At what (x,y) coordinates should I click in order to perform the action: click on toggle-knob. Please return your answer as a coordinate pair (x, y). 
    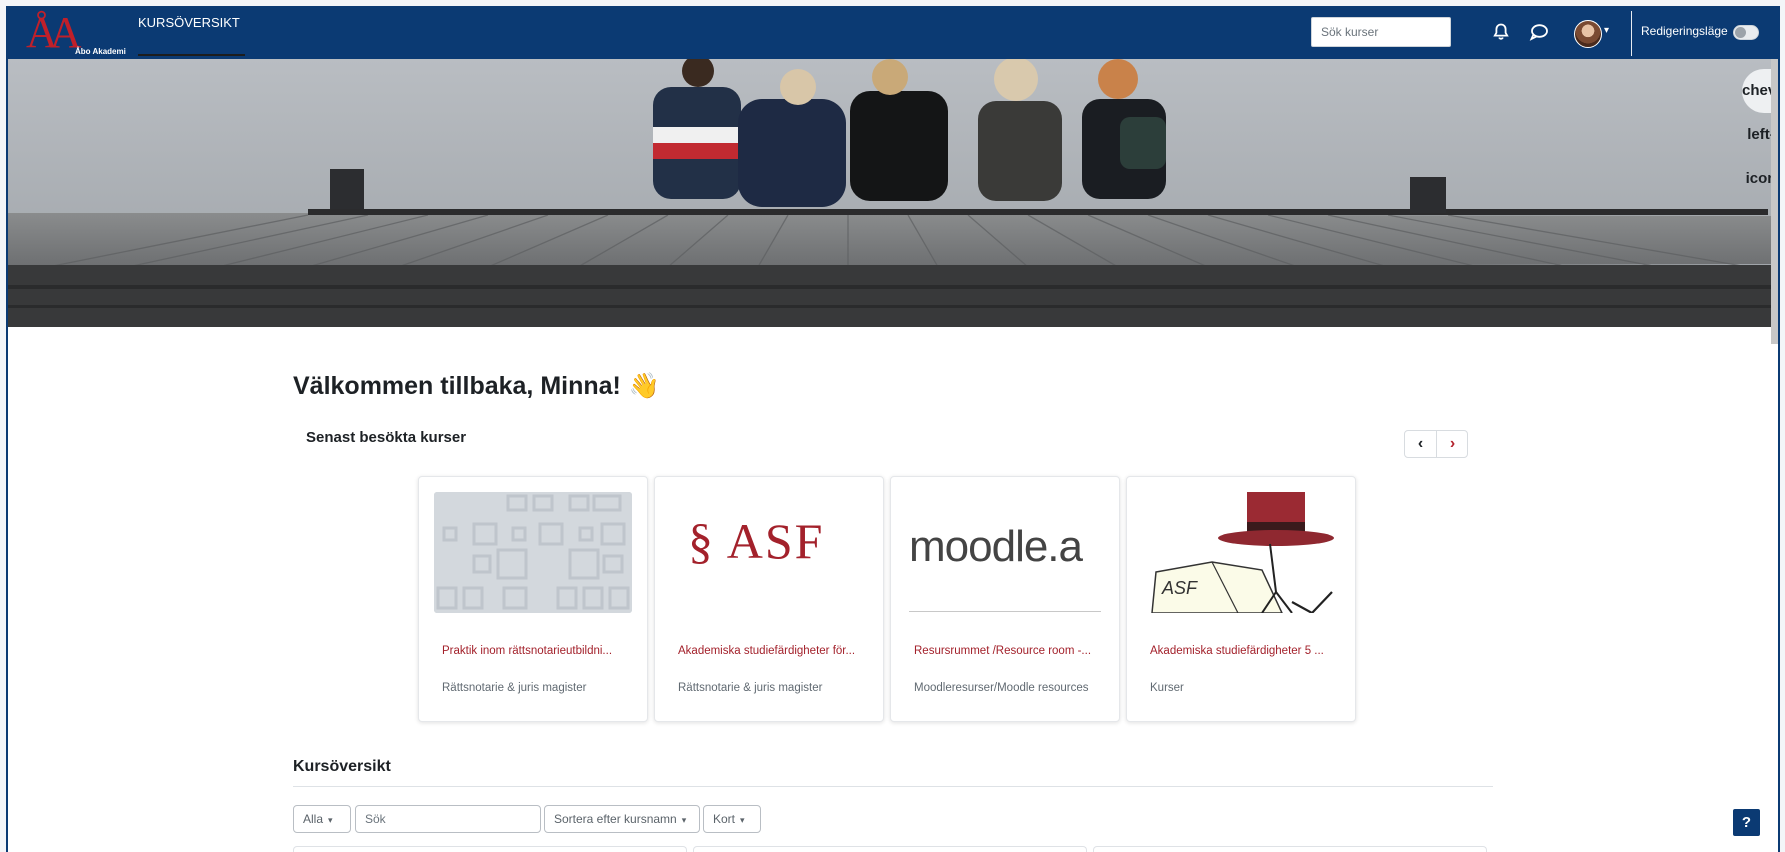
    Looking at the image, I should click on (1740, 32).